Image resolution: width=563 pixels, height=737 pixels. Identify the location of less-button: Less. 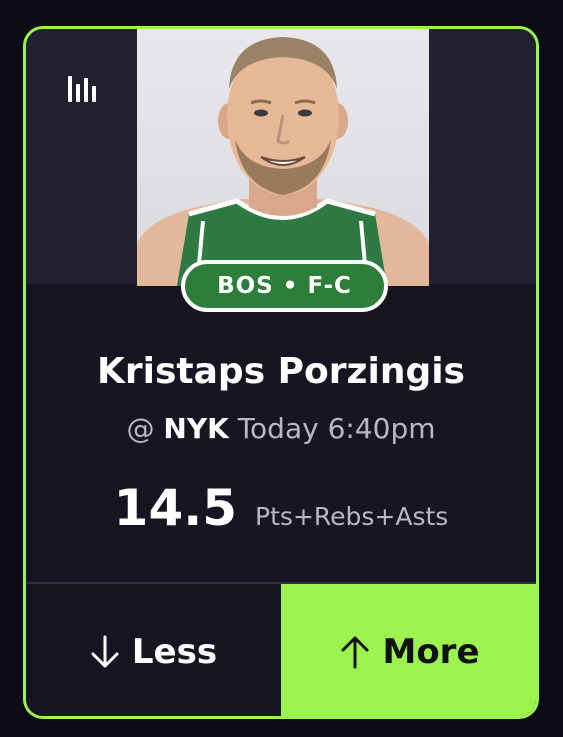
(153, 650).